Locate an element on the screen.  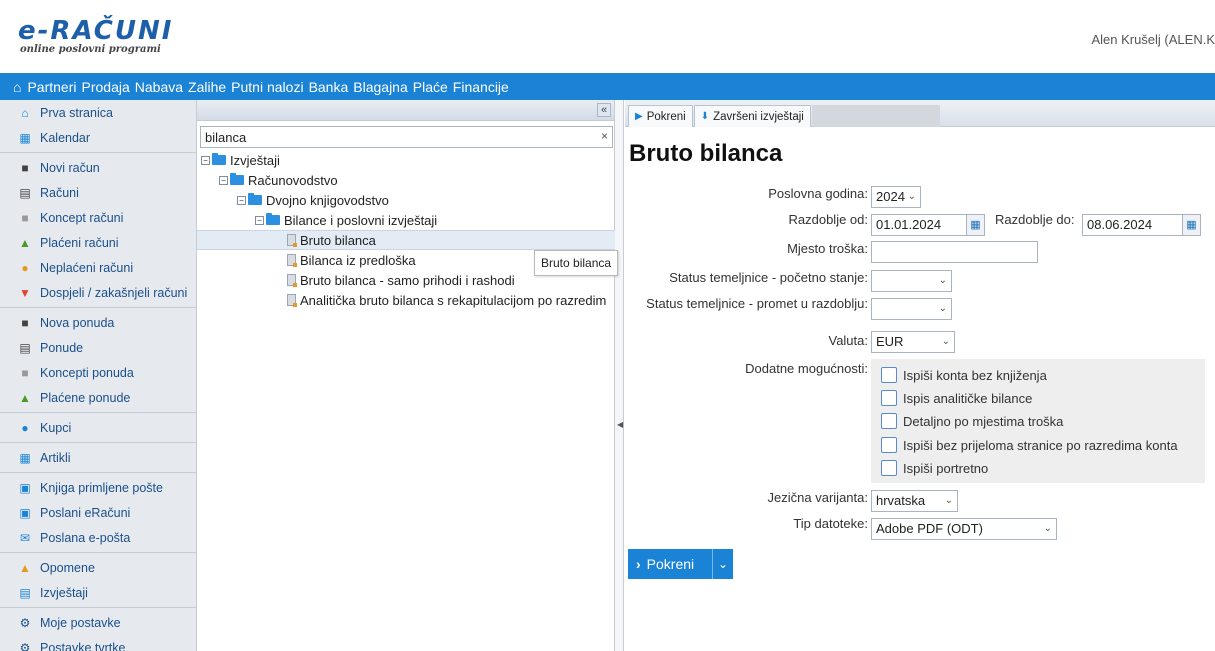
sidebar-item-kalendar: ▦ Kalendar is located at coordinates (98, 137).